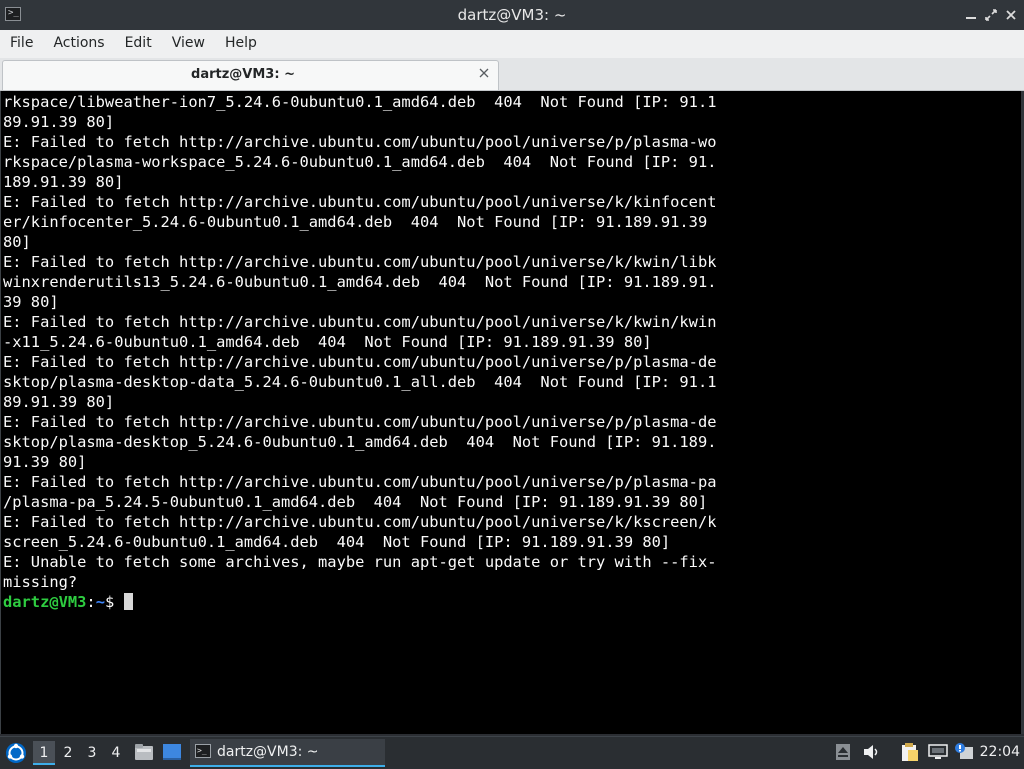 The image size is (1024, 769). I want to click on title-bar: >_ dartz@VM3: ~, so click(512, 15).